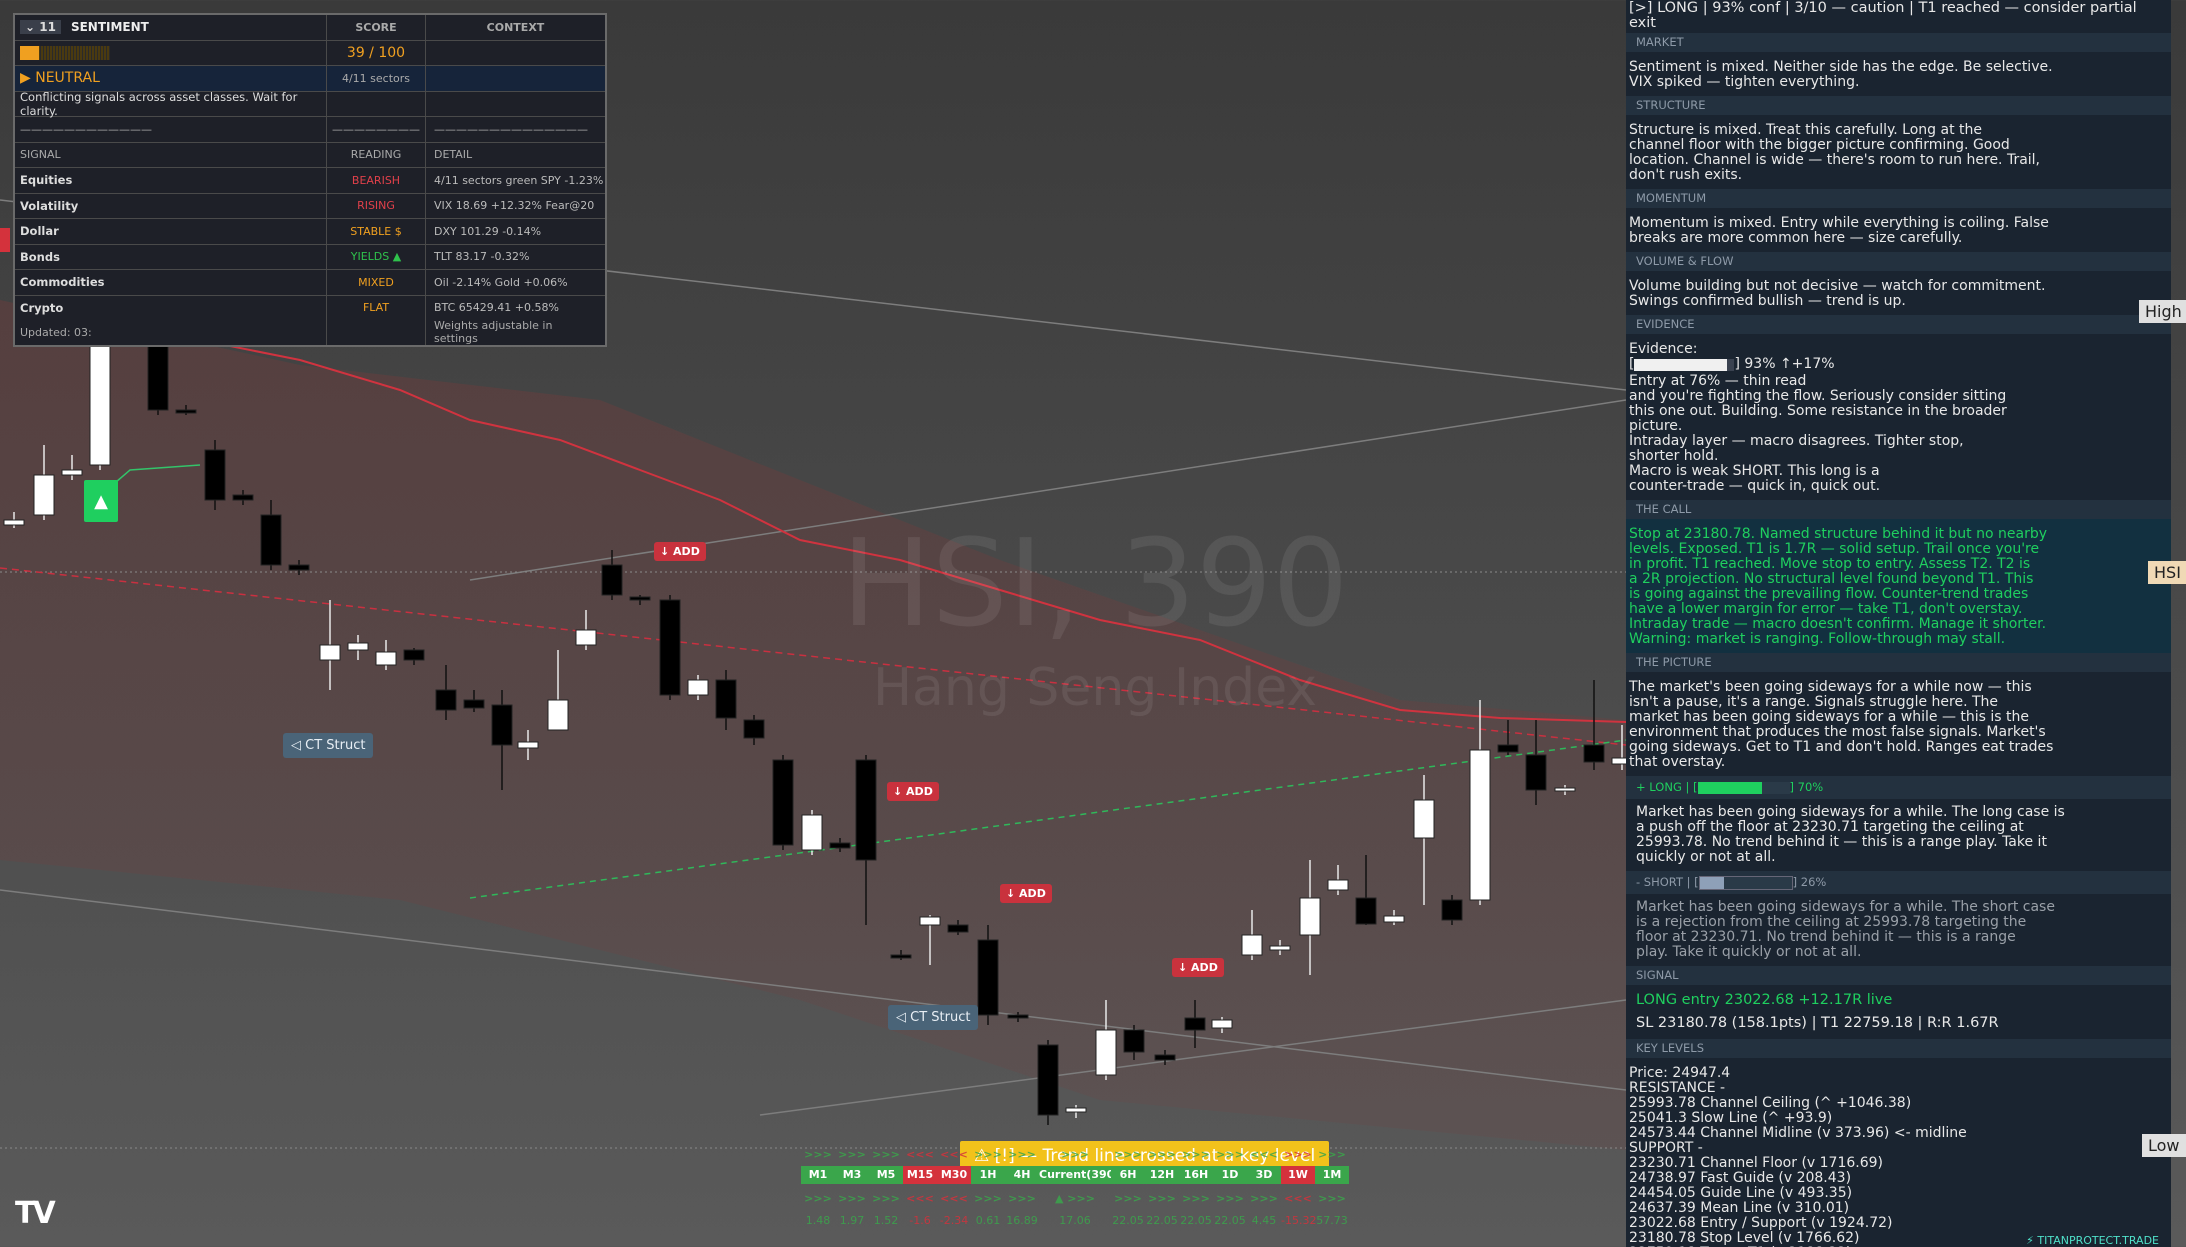  I want to click on timeframe-bottom: <<<, so click(920, 1198).